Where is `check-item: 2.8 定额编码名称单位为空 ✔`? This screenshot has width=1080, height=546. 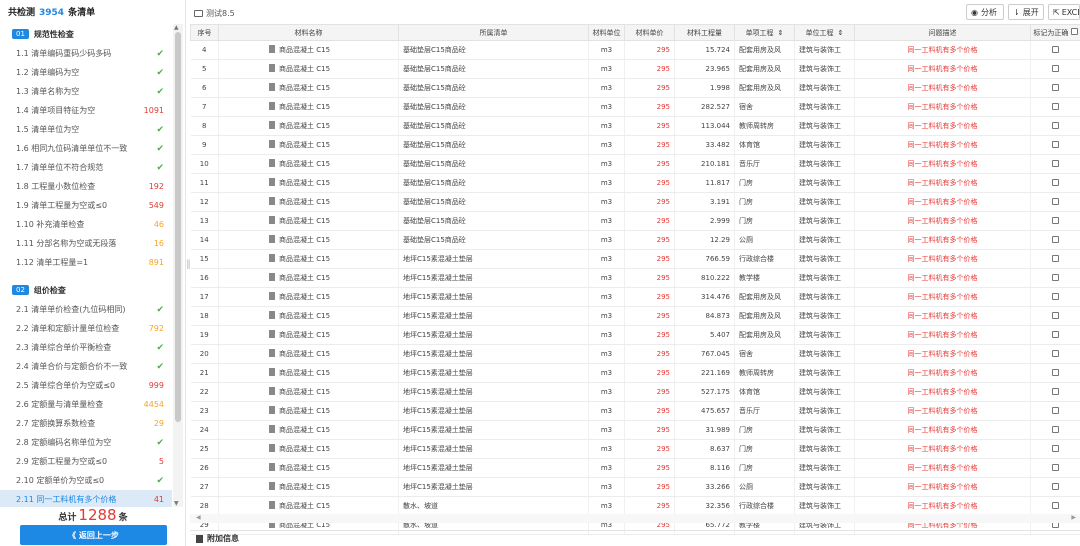
check-item: 2.8 定额编码名称单位为空 ✔ is located at coordinates (86, 442).